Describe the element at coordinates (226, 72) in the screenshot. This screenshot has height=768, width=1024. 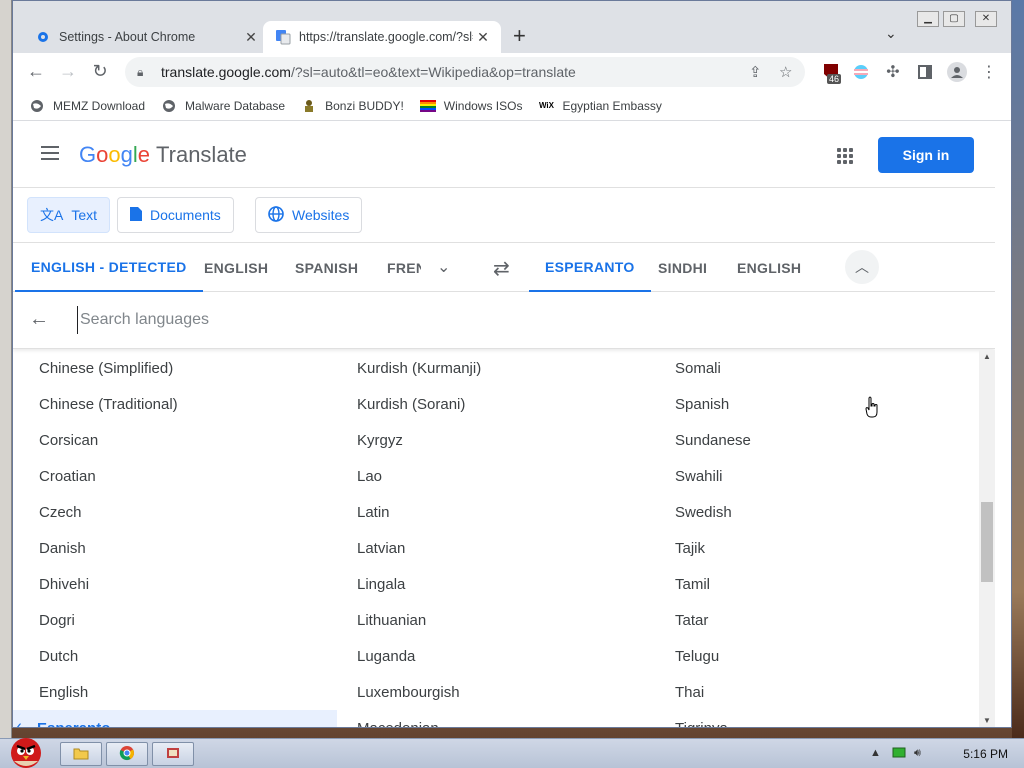
I see `url-host: translate.google.com` at that location.